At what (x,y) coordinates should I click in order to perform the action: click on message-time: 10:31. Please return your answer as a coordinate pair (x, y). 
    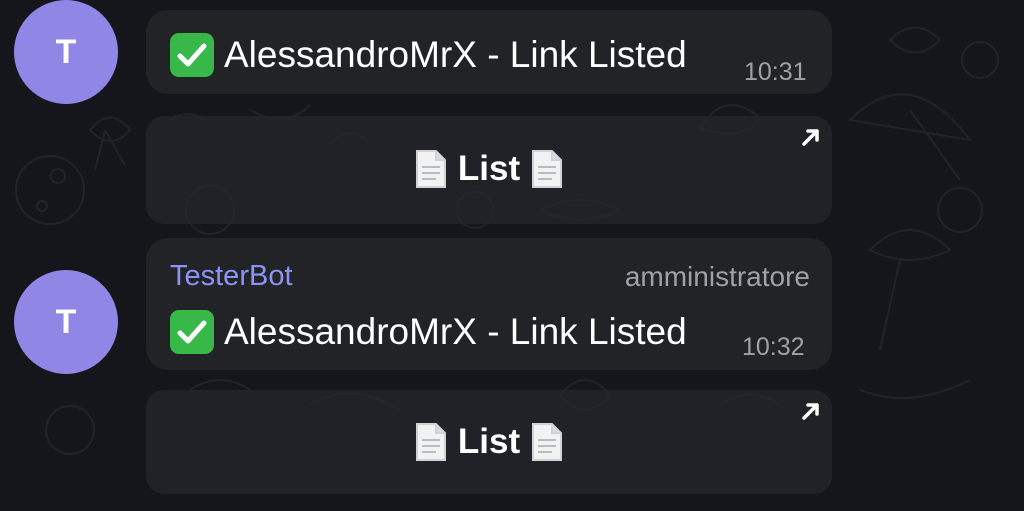
    Looking at the image, I should click on (775, 72).